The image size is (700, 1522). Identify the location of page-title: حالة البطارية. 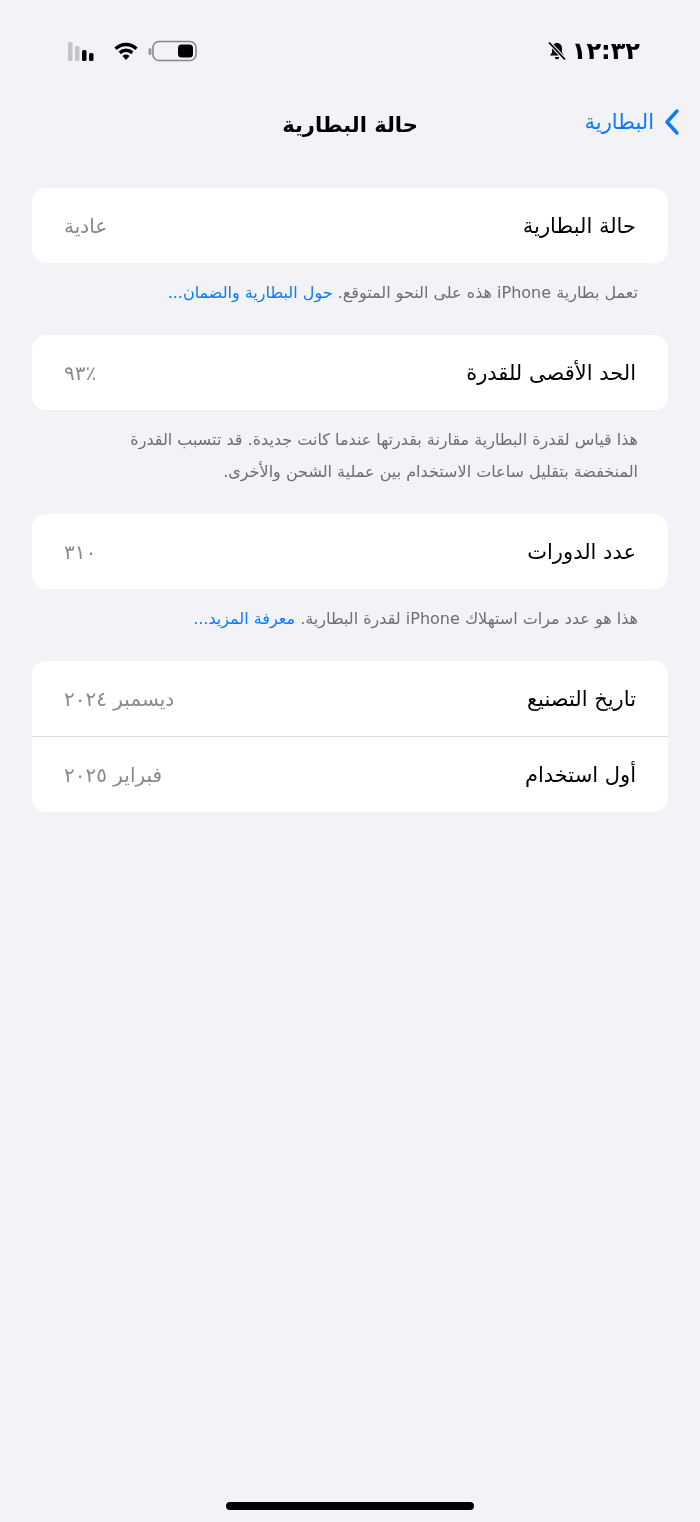
(350, 124).